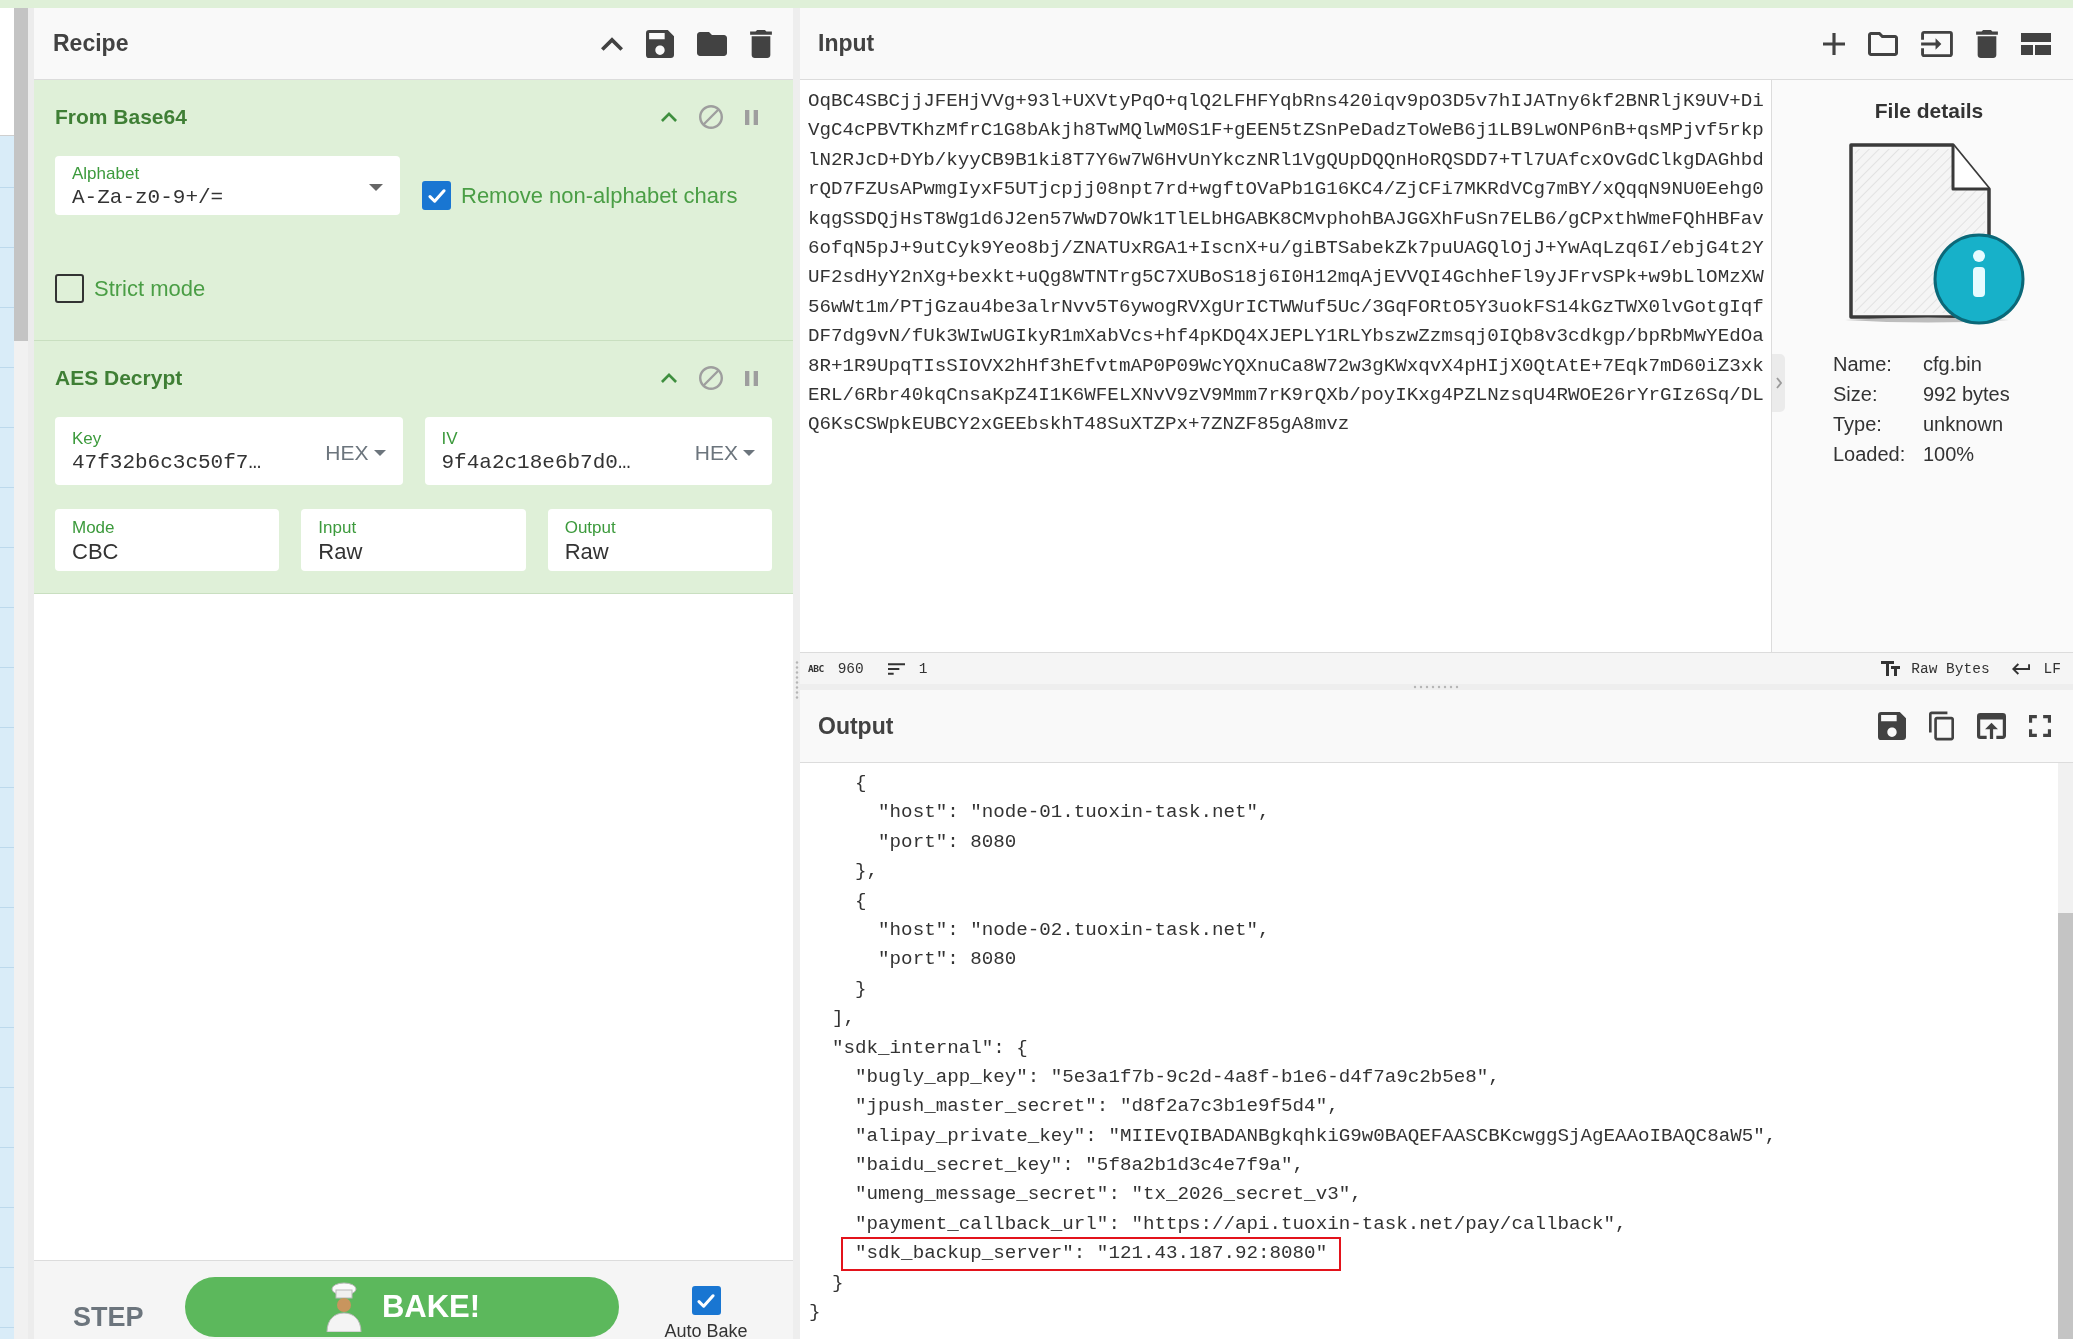 The image size is (2073, 1339). I want to click on open-in-window-icon, so click(1991, 726).